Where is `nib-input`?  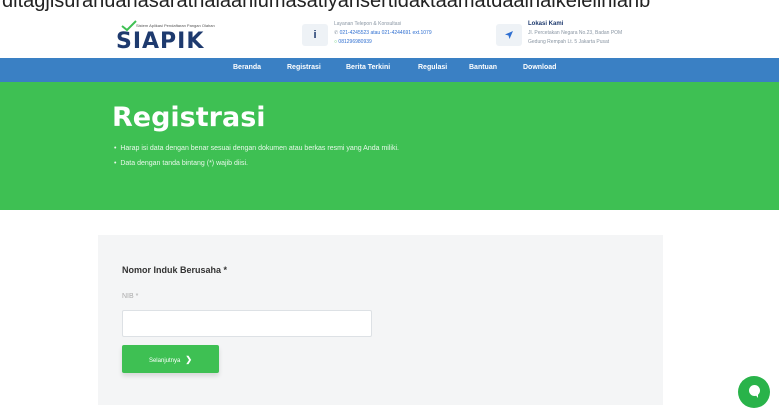
nib-input is located at coordinates (247, 323).